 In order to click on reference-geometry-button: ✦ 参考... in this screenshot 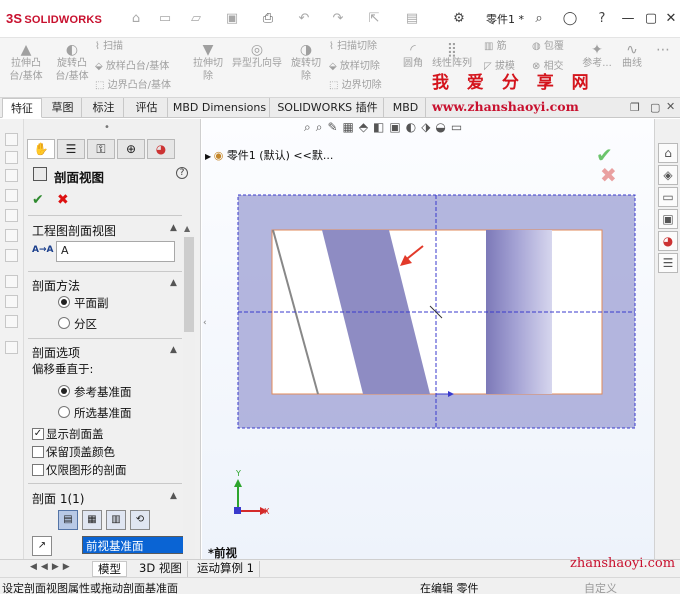, I will do `click(597, 56)`.